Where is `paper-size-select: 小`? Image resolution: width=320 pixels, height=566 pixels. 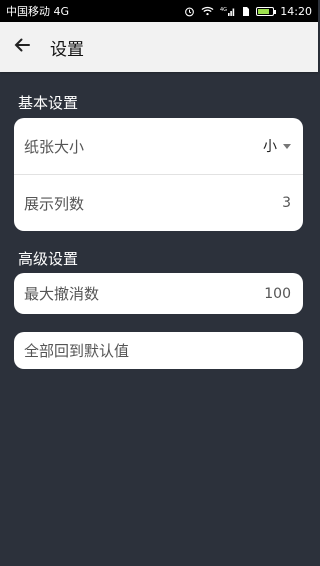
paper-size-select: 小 is located at coordinates (277, 146).